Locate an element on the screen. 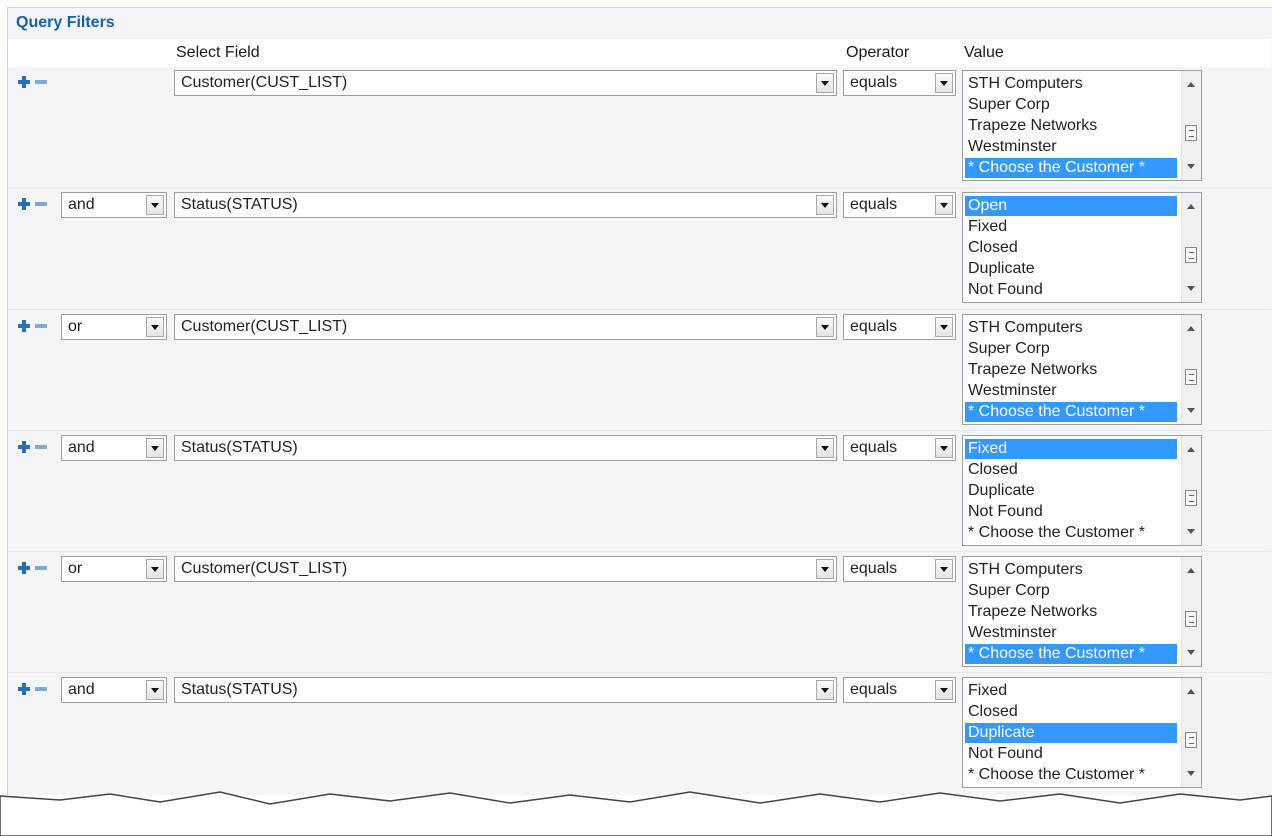  value-listbox: Open Fixed Closed Duplicate Not Found is located at coordinates (1082, 247).